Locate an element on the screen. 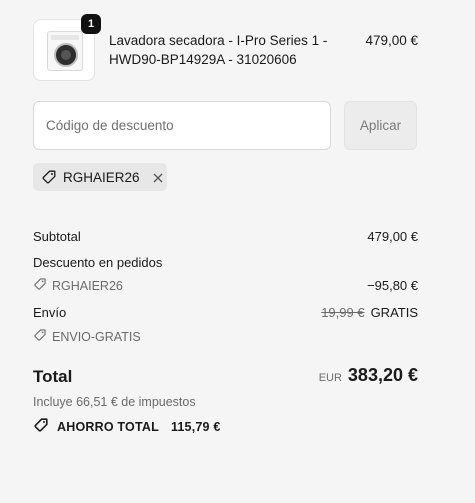 The height and width of the screenshot is (503, 475). applied-discount-chip: RGHAIER26 is located at coordinates (100, 177).